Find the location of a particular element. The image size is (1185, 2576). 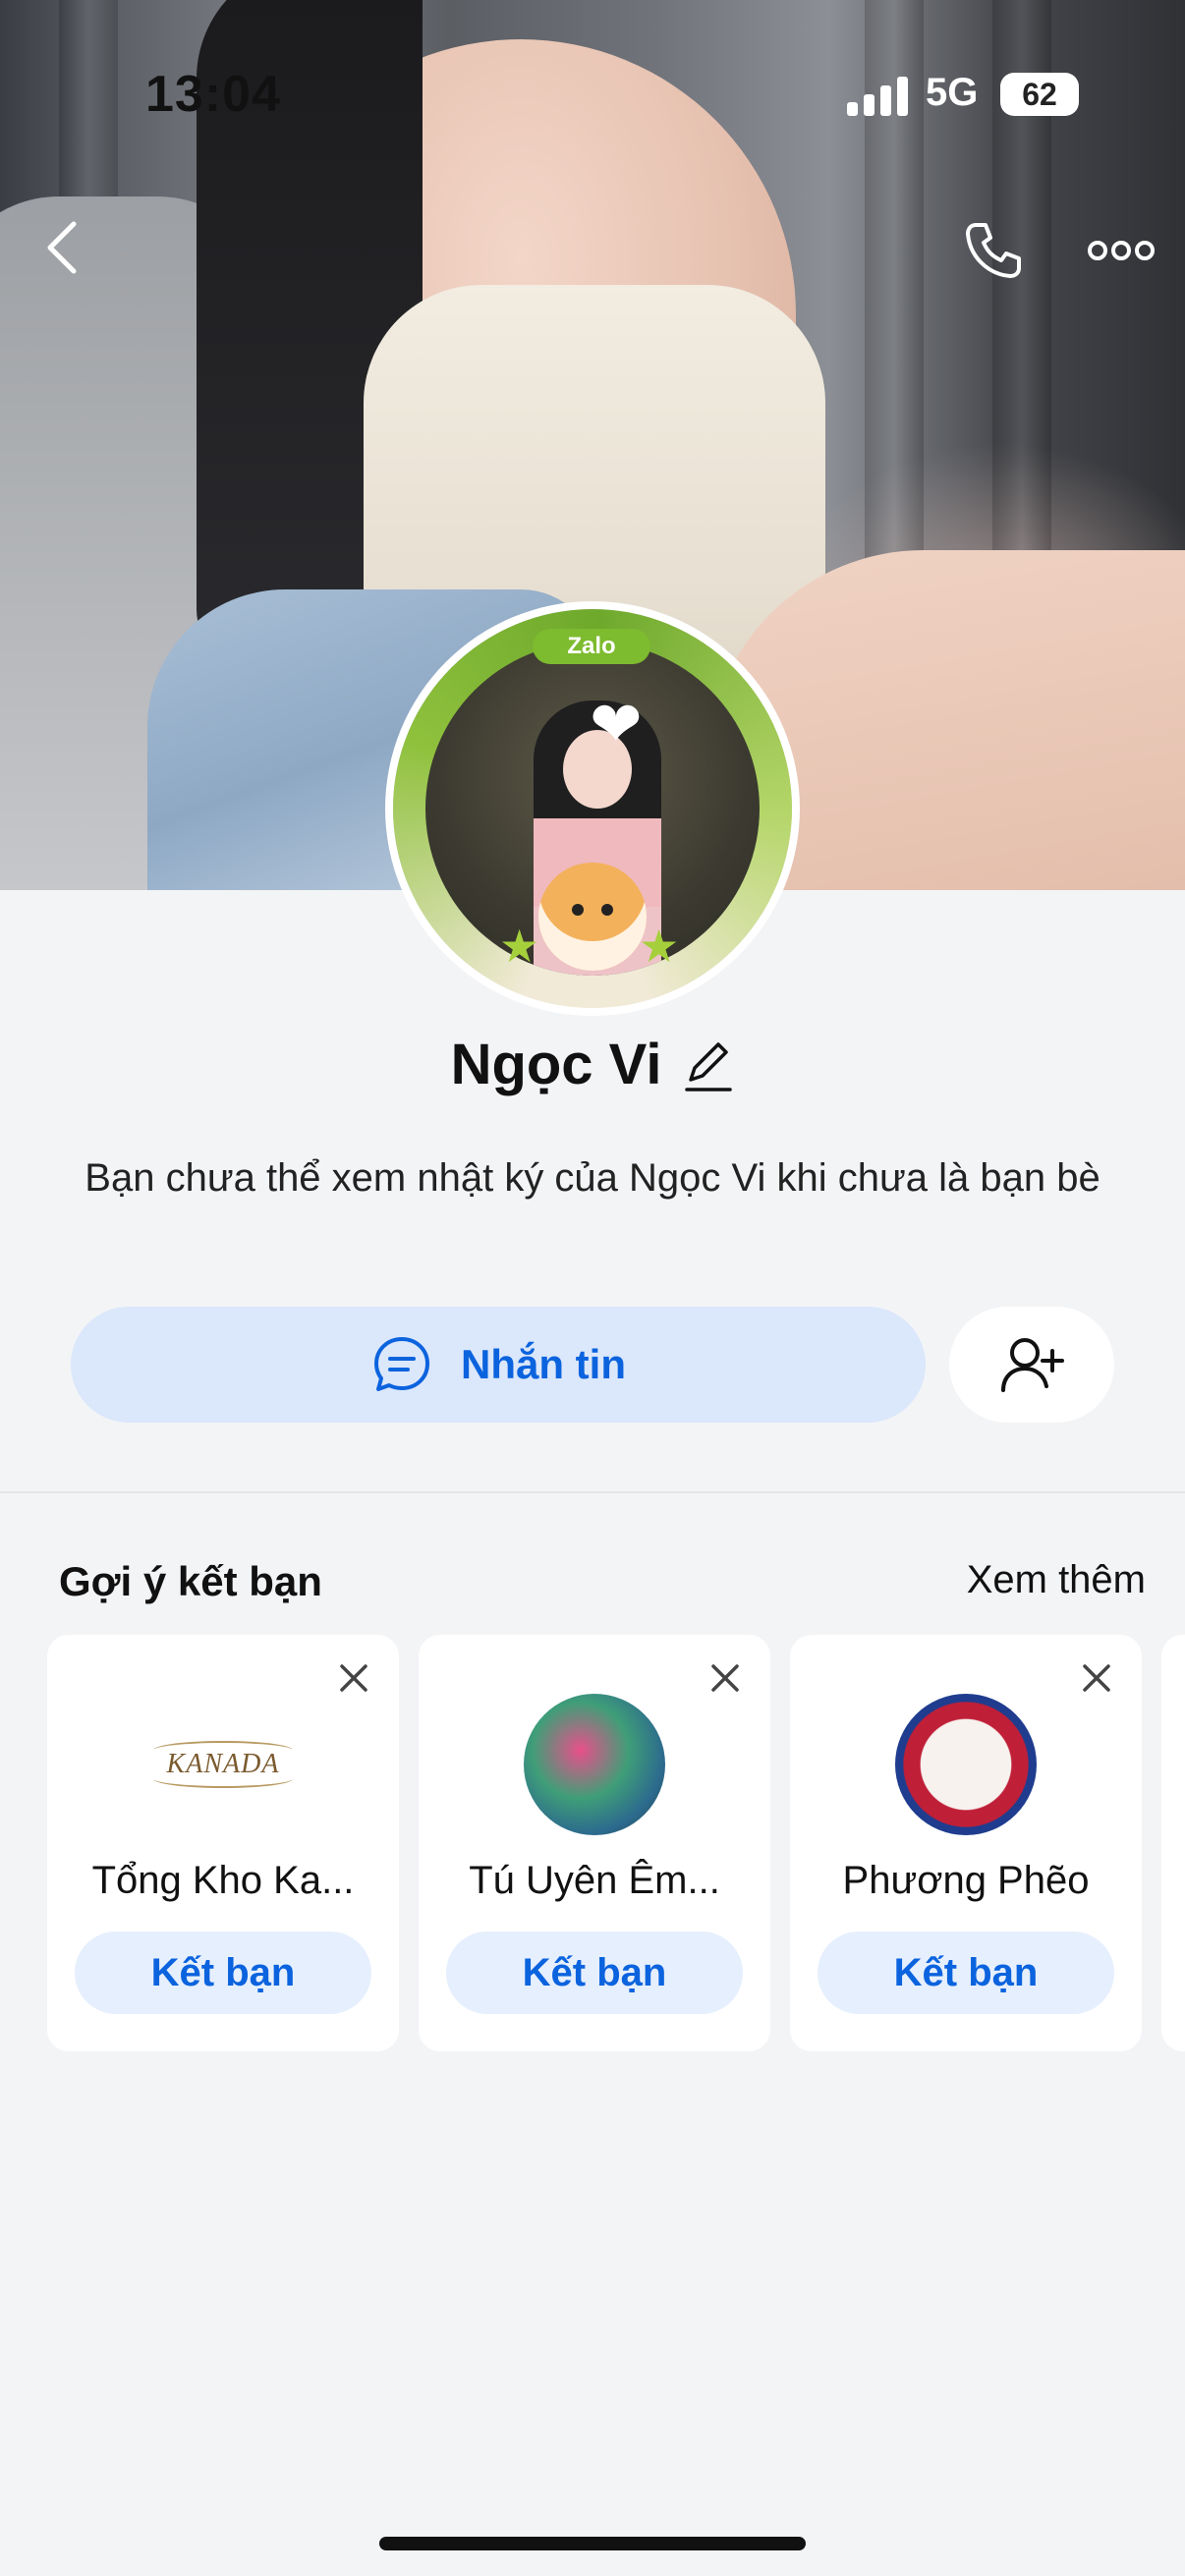

battery-icon: 62 is located at coordinates (1040, 94).